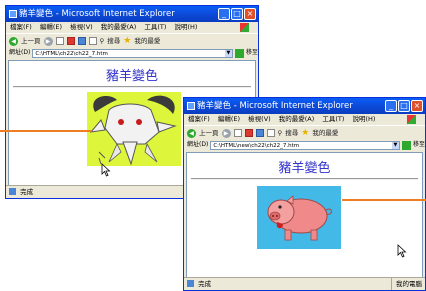 The height and width of the screenshot is (291, 426). Describe the element at coordinates (71, 53) in the screenshot. I see `address-value: C:\HTML\ch22\ch22_7.htm` at that location.